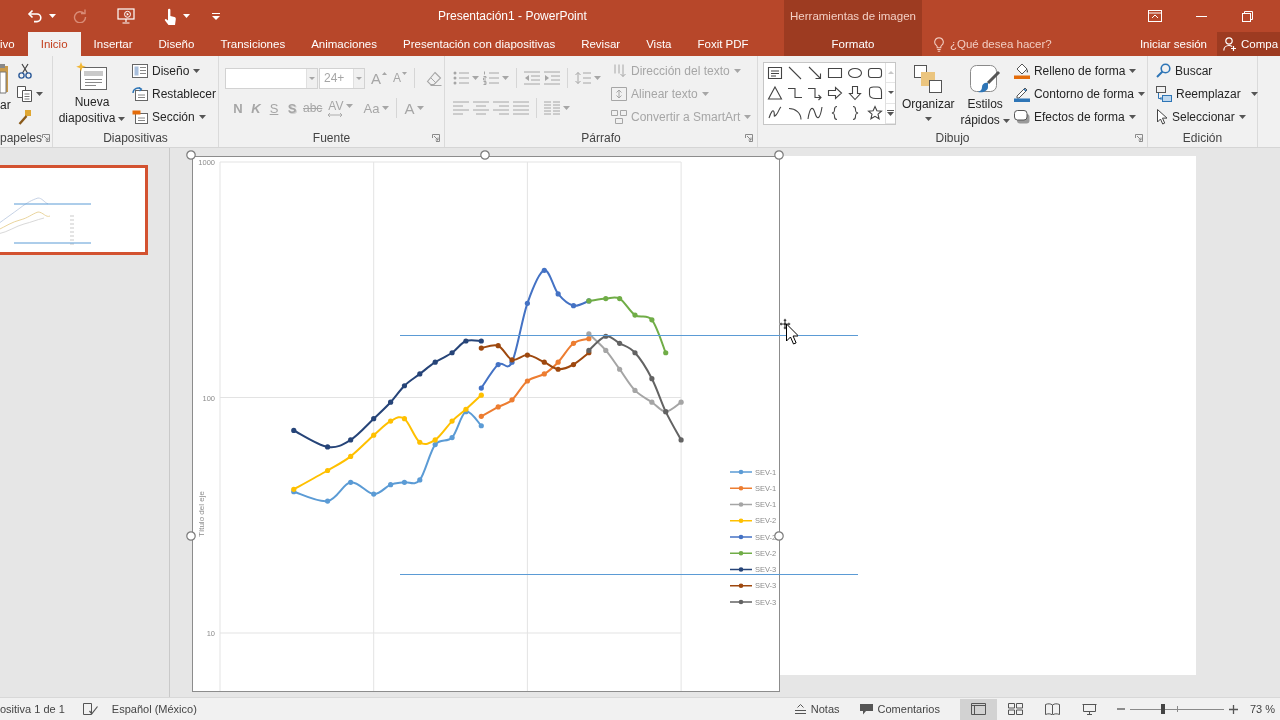  What do you see at coordinates (890, 113) in the screenshot?
I see `more-icon` at bounding box center [890, 113].